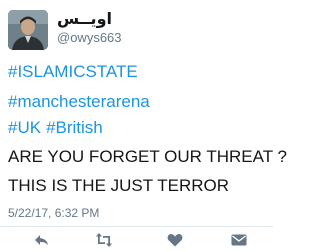 The image size is (320, 252). Describe the element at coordinates (24, 127) in the screenshot. I see `hashtag-uk: #UK` at that location.